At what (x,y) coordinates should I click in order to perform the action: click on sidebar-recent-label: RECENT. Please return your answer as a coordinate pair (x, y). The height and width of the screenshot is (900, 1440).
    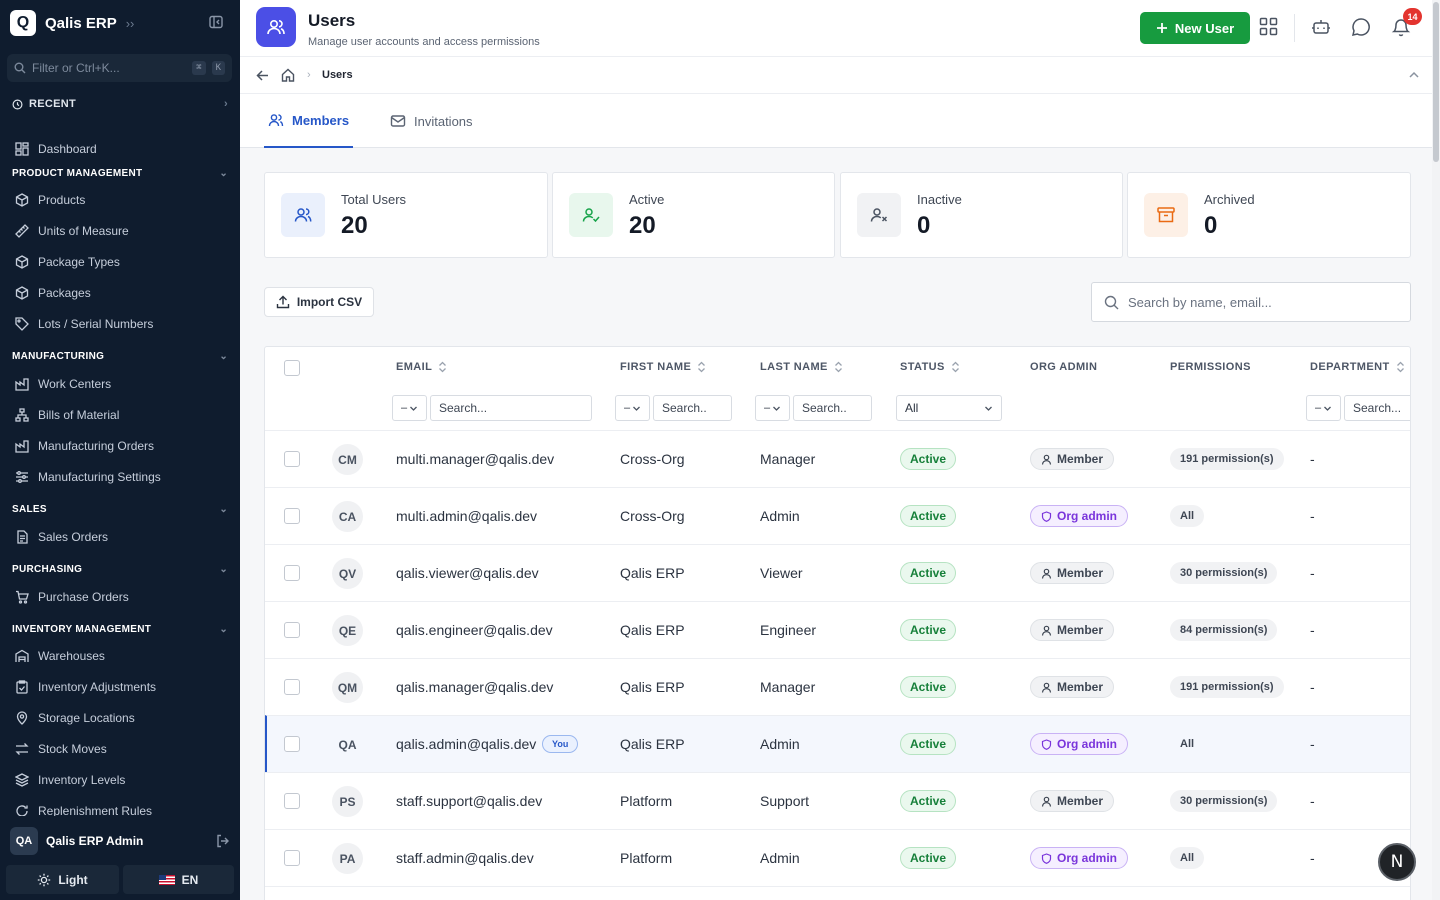
    Looking at the image, I should click on (53, 104).